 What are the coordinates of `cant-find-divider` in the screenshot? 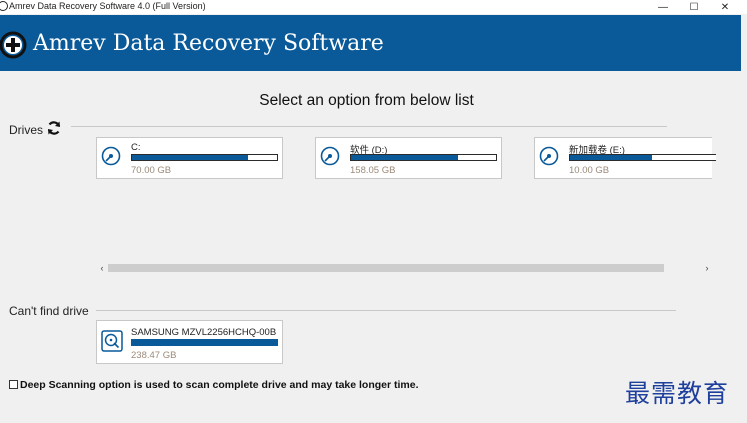 It's located at (386, 310).